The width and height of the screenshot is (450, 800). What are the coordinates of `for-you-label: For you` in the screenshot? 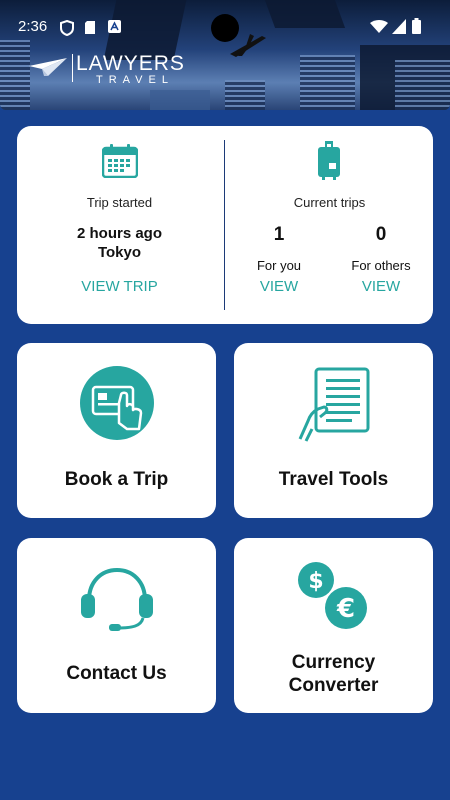 It's located at (279, 265).